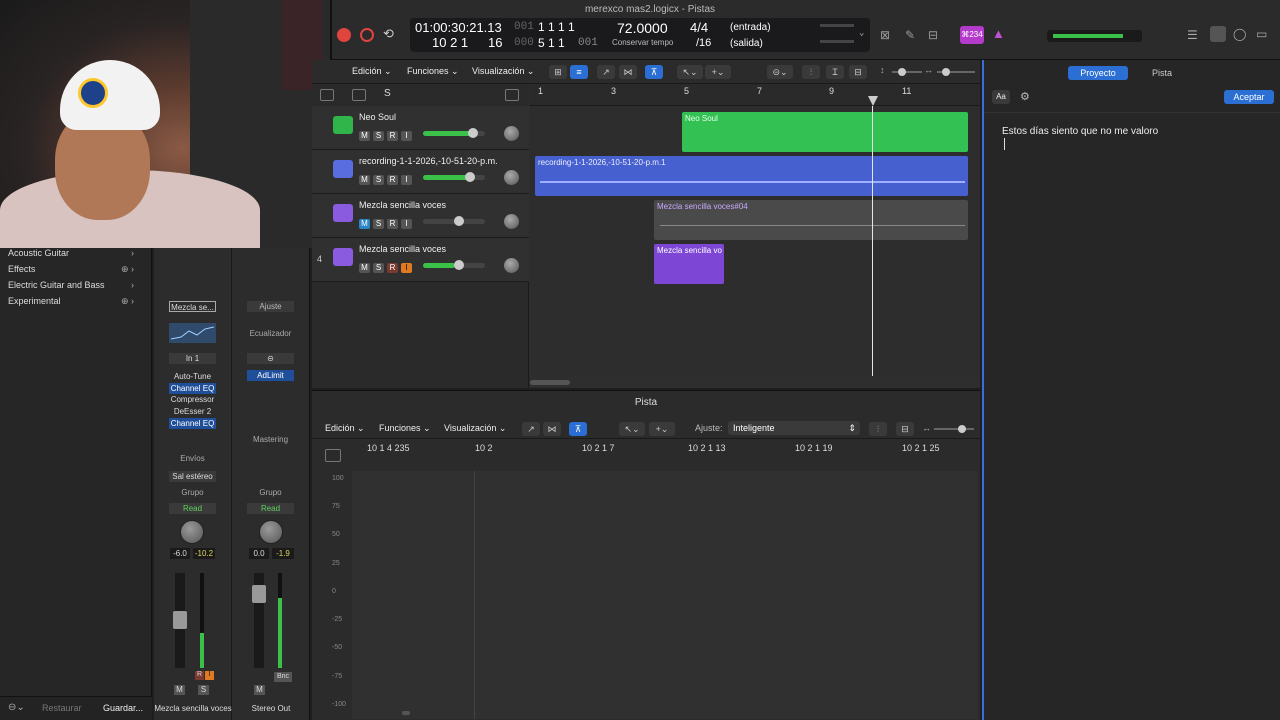 The image size is (1280, 720). I want to click on key-command-badge: ⌘234, so click(972, 35).